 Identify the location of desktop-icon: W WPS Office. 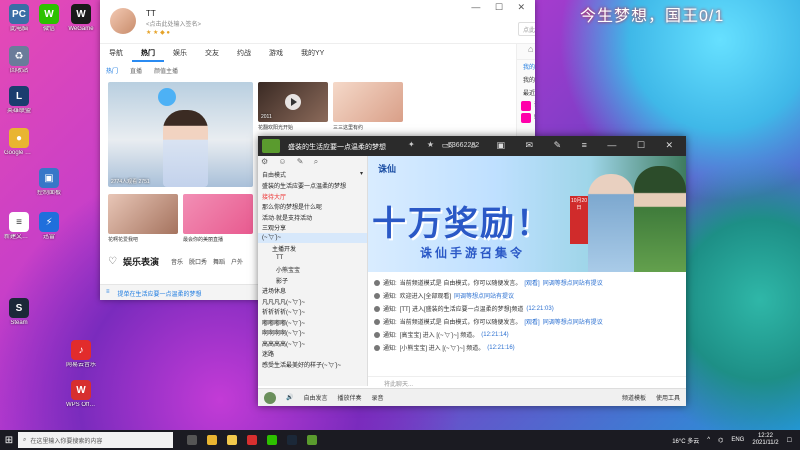
(81, 394).